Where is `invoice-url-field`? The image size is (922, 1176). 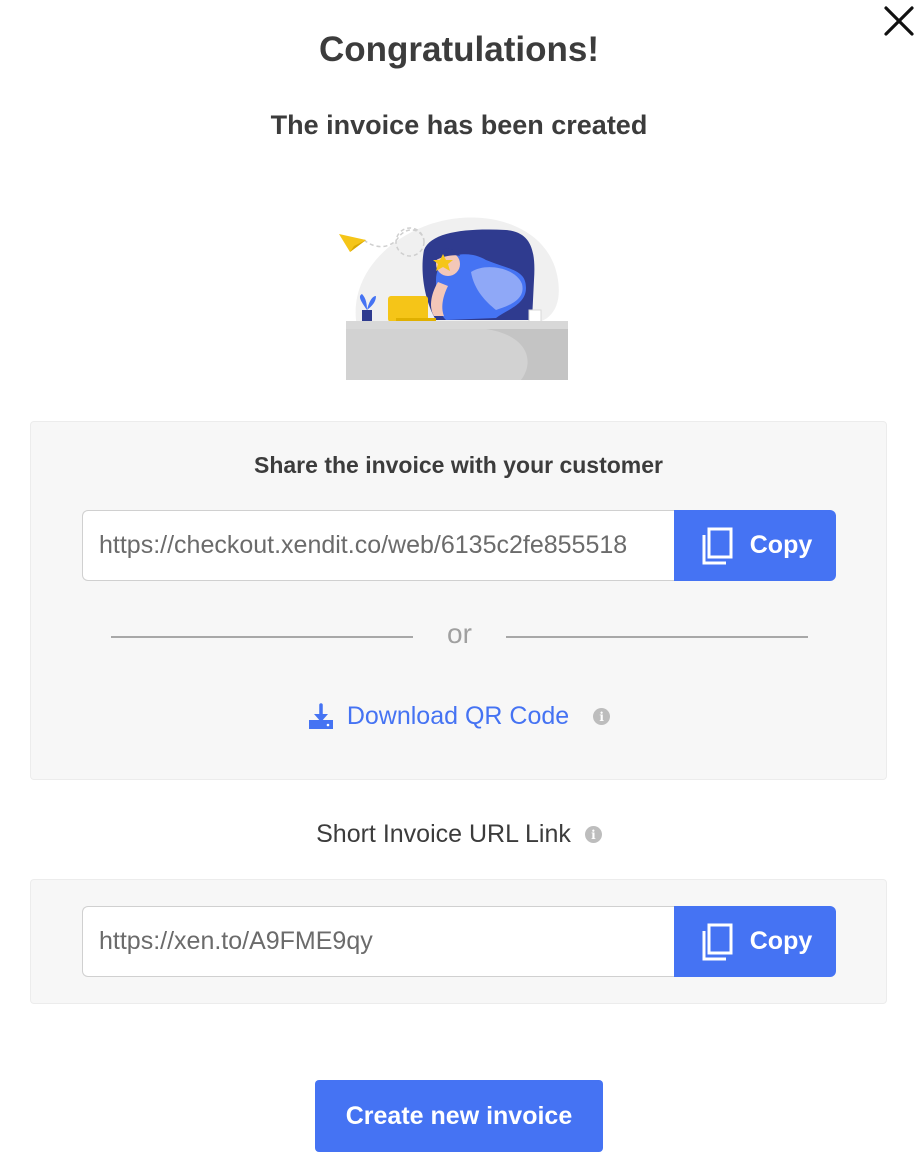 invoice-url-field is located at coordinates (378, 545).